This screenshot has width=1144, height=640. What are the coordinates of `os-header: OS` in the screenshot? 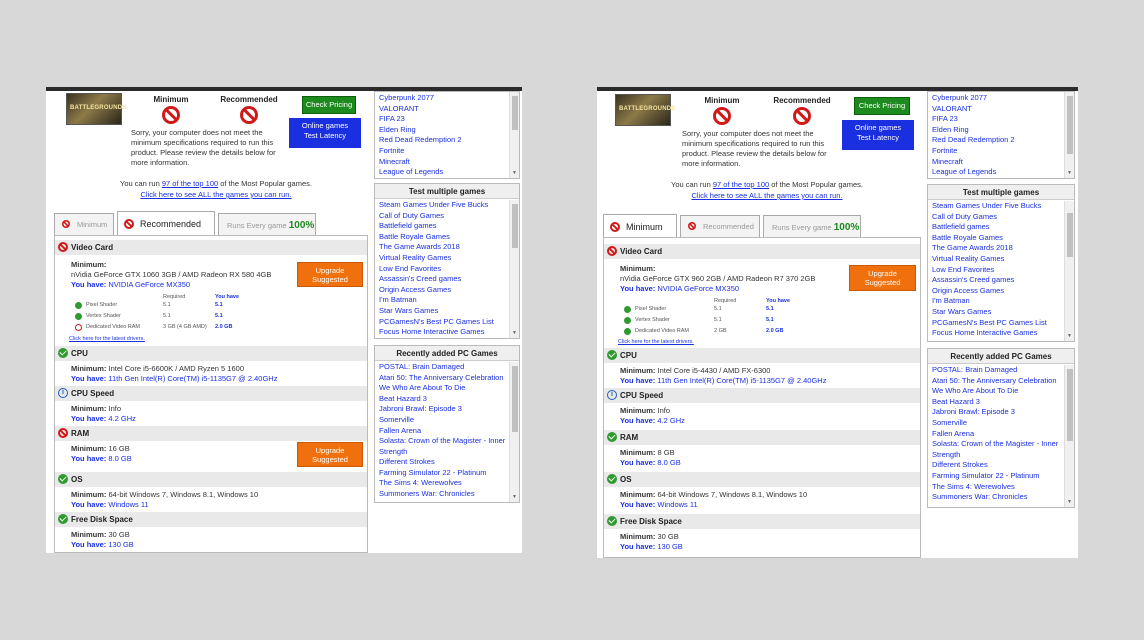 It's located at (211, 479).